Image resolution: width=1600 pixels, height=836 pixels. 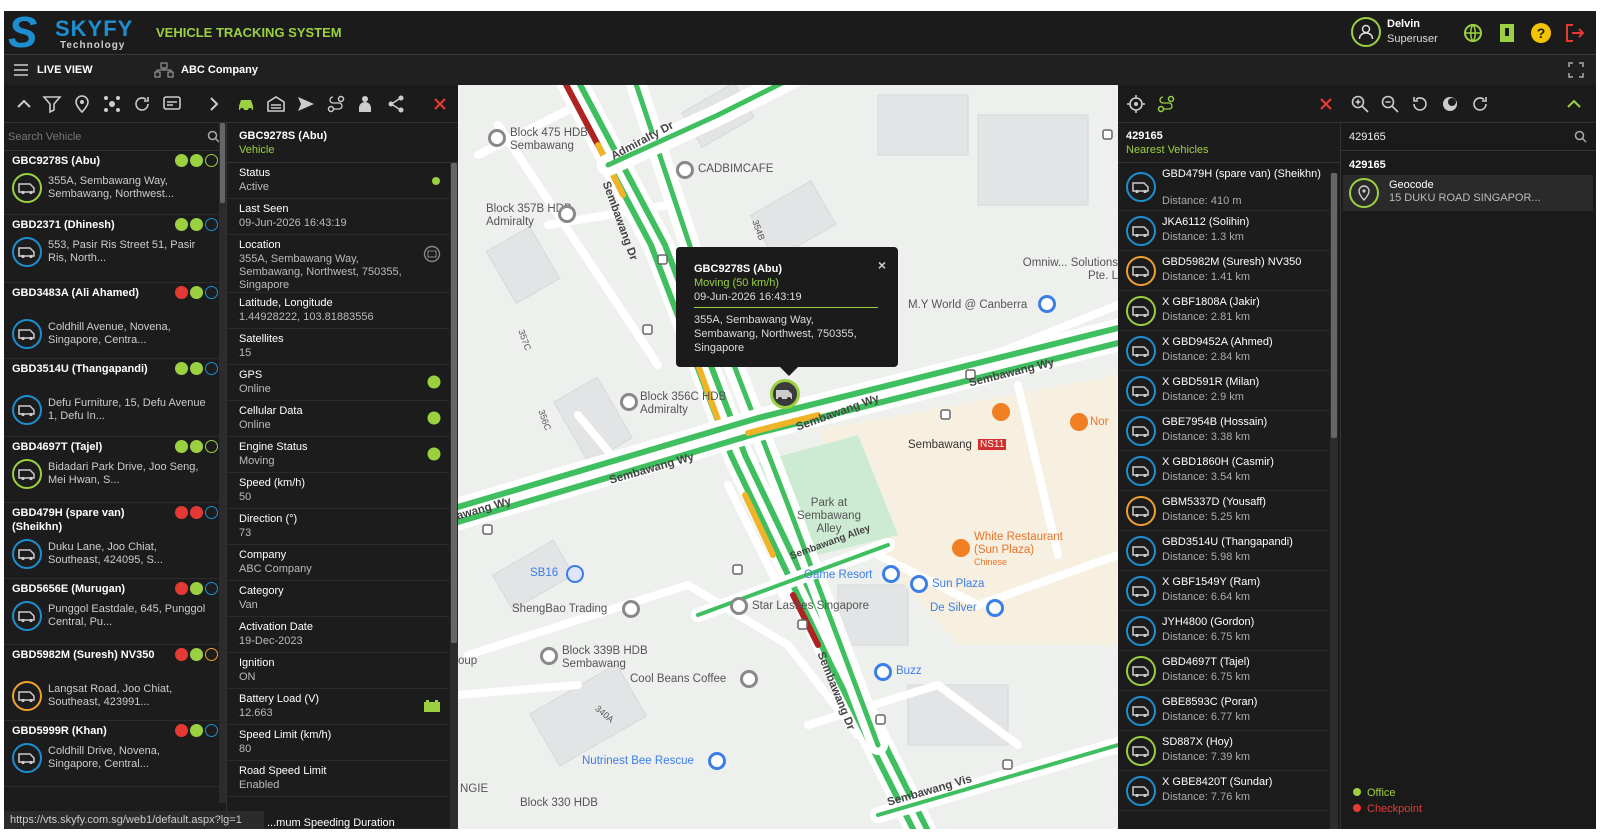 I want to click on zoom-in-icon, so click(x=1360, y=104).